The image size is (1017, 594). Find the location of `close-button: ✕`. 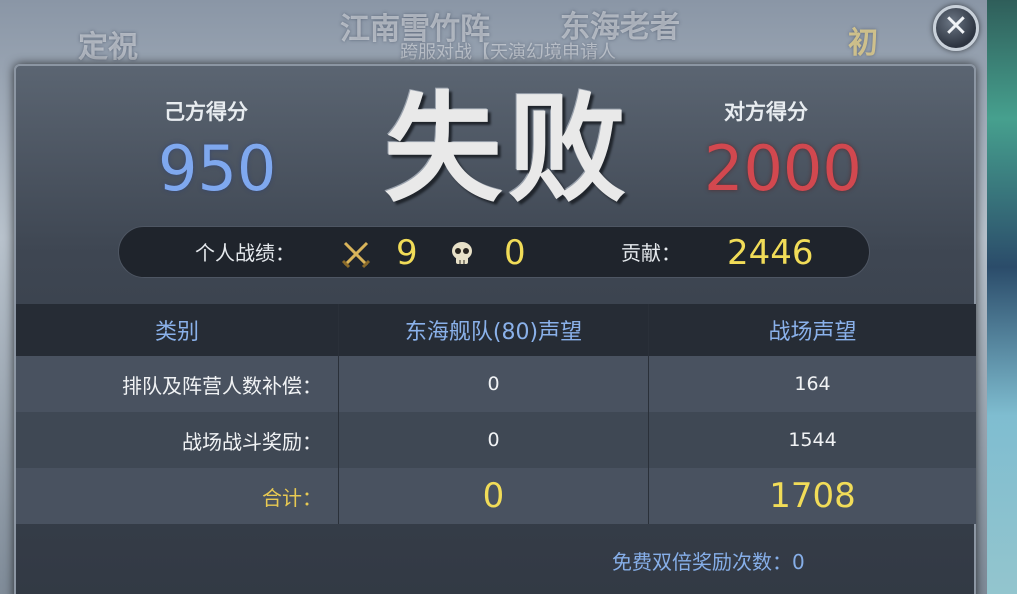

close-button: ✕ is located at coordinates (956, 28).